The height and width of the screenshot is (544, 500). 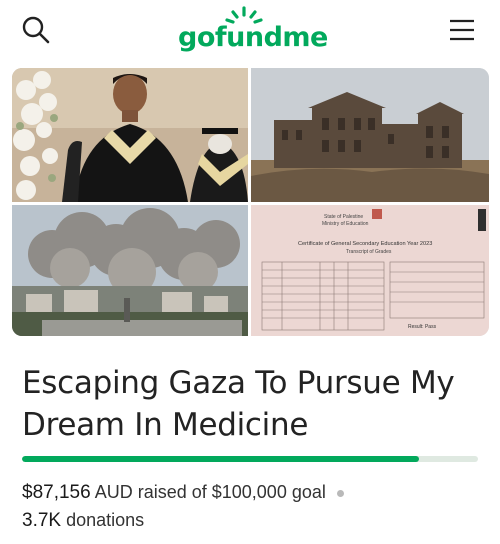 What do you see at coordinates (370, 135) in the screenshot?
I see `ruined-building-photo` at bounding box center [370, 135].